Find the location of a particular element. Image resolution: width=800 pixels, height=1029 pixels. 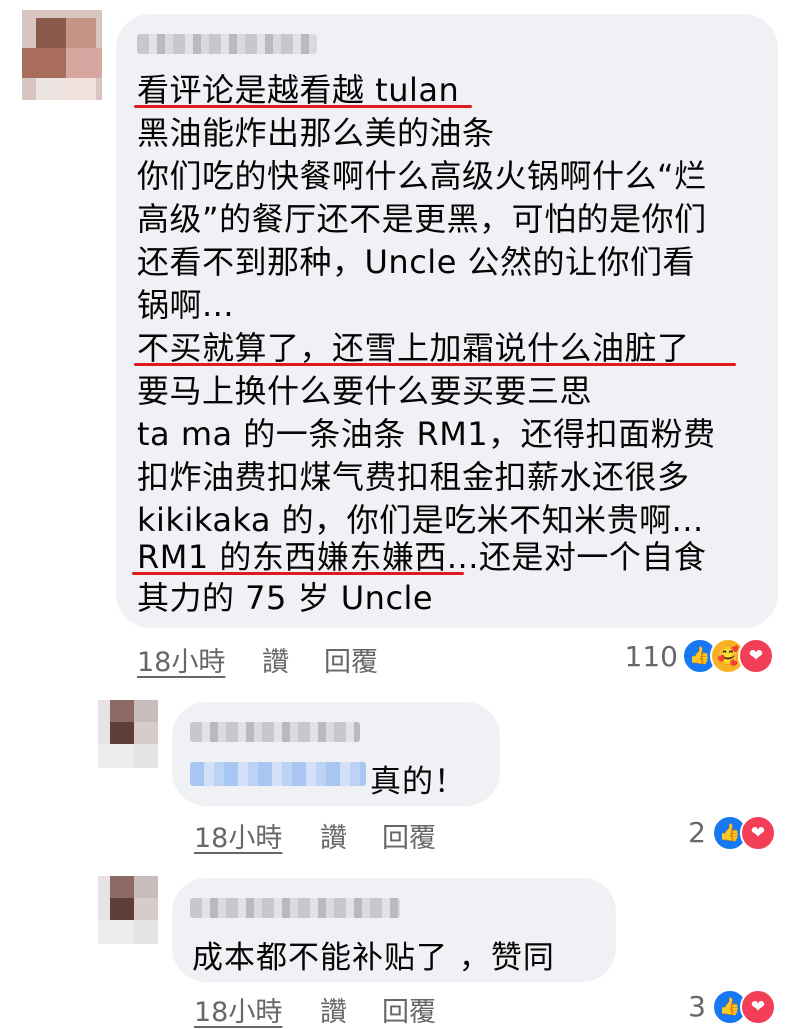

comment-line: 不买就算了，还雪上加霜说什么油脏了 is located at coordinates (413, 348).